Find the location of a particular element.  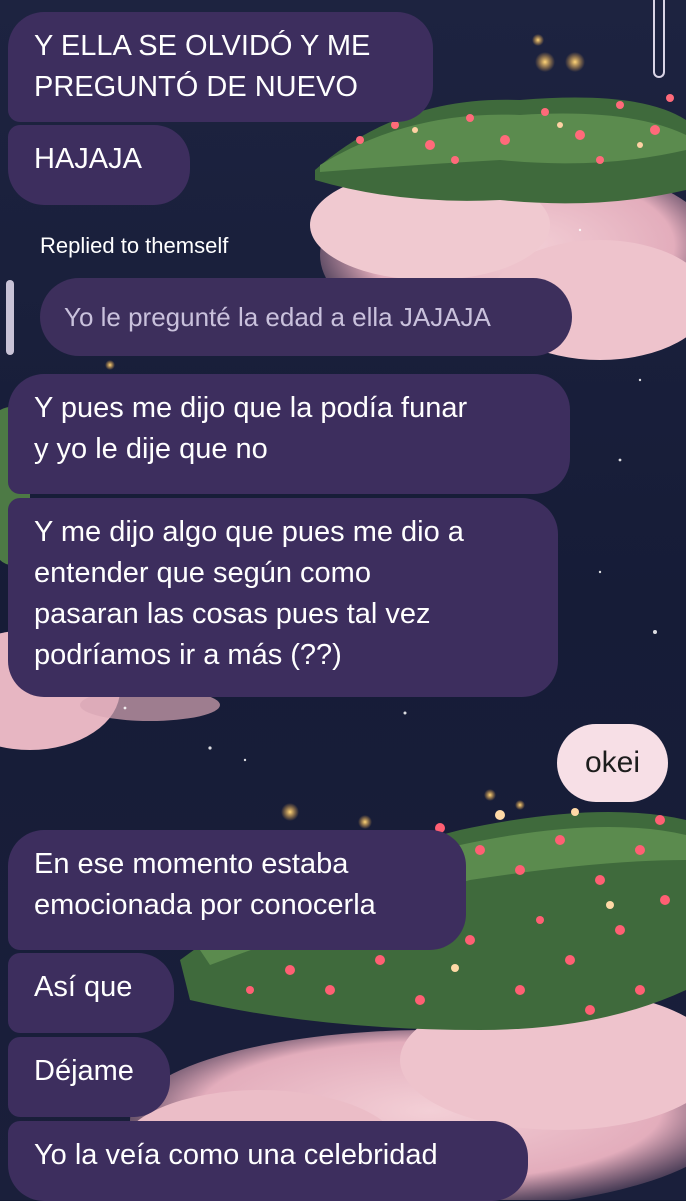

message-bubble: HAJAJA is located at coordinates (99, 165).